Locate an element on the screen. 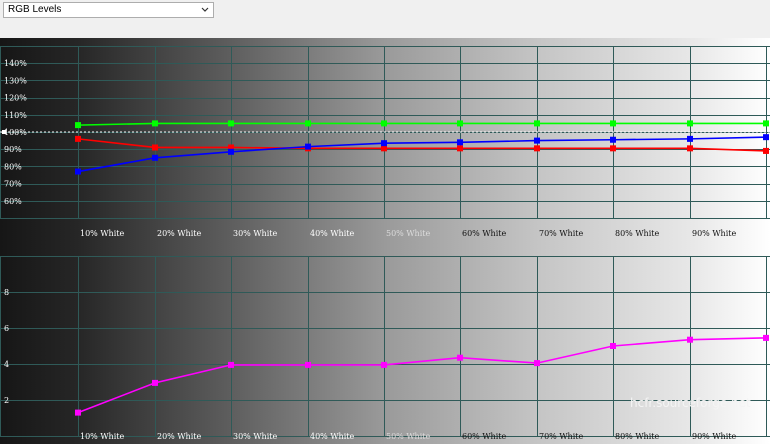 This screenshot has height=444, width=770. bottom-x-tick-label: 90% White is located at coordinates (714, 436).